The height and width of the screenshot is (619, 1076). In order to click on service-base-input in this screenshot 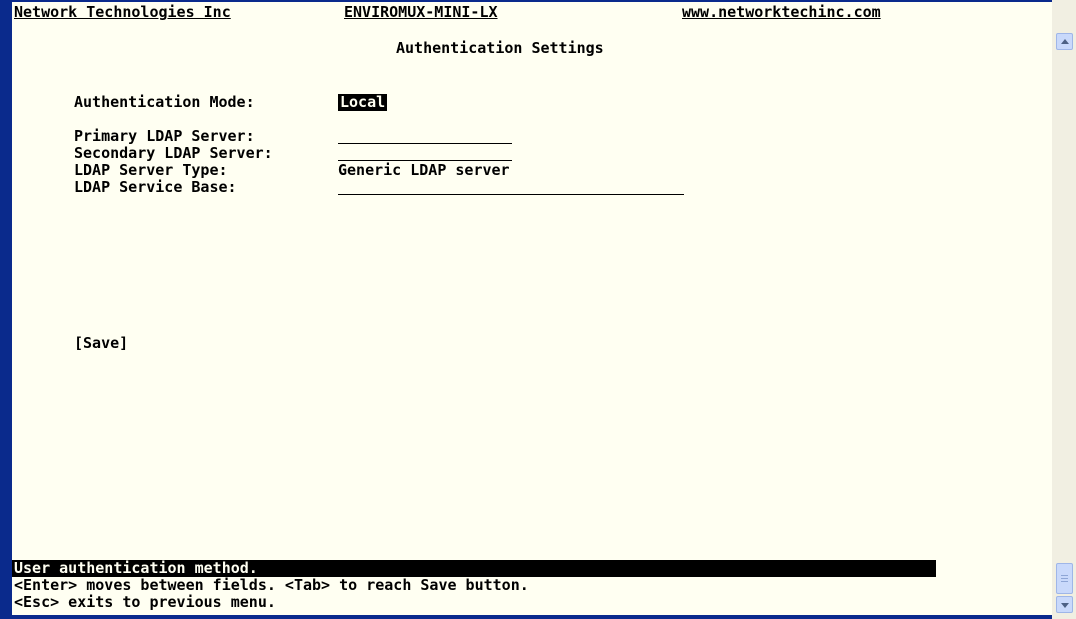, I will do `click(511, 194)`.